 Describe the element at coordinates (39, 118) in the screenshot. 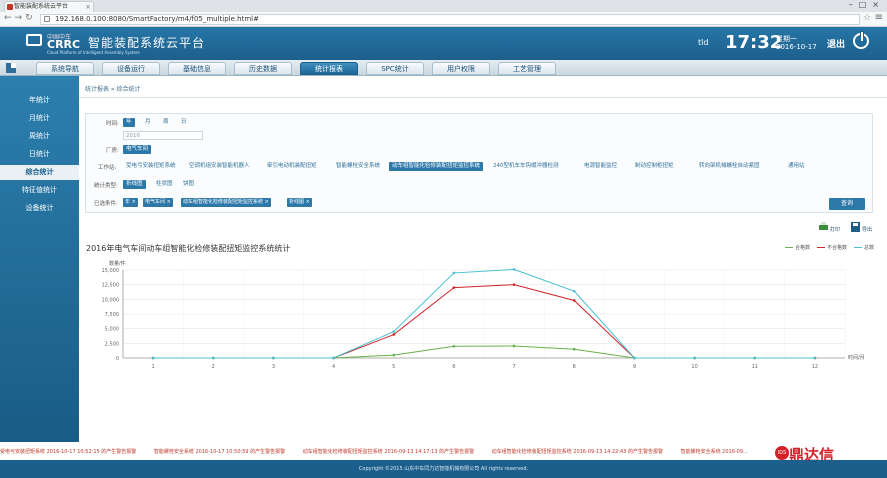

I see `sidebar-item-month: 月统计` at that location.